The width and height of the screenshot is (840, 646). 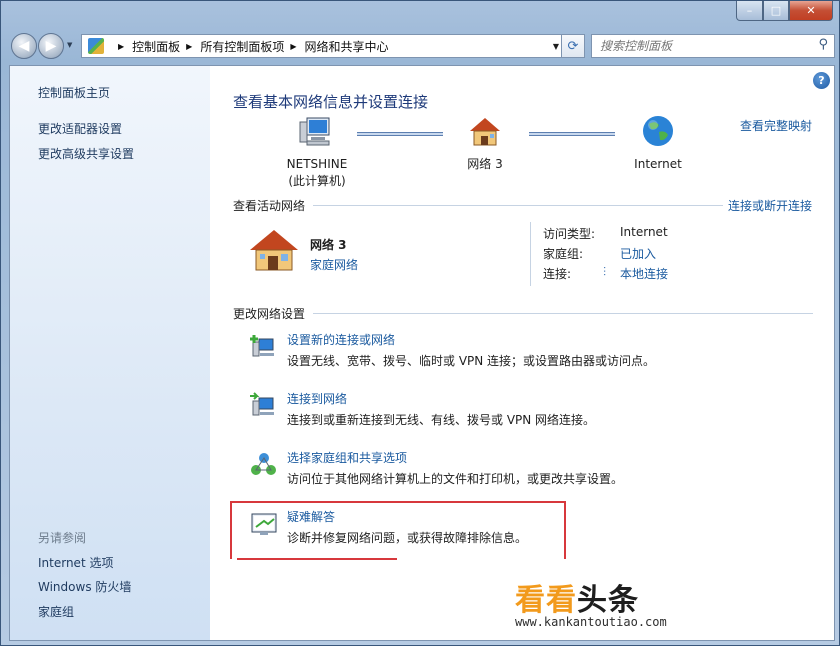 What do you see at coordinates (317, 559) in the screenshot?
I see `highlight-box-bottom` at bounding box center [317, 559].